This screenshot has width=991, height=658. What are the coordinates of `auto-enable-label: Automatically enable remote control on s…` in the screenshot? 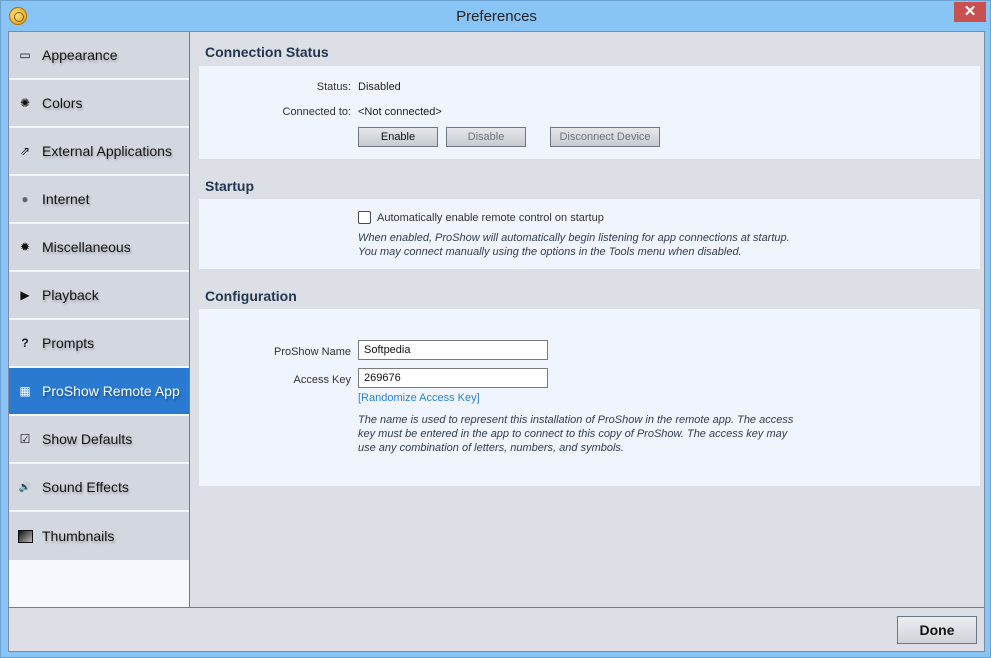 It's located at (490, 218).